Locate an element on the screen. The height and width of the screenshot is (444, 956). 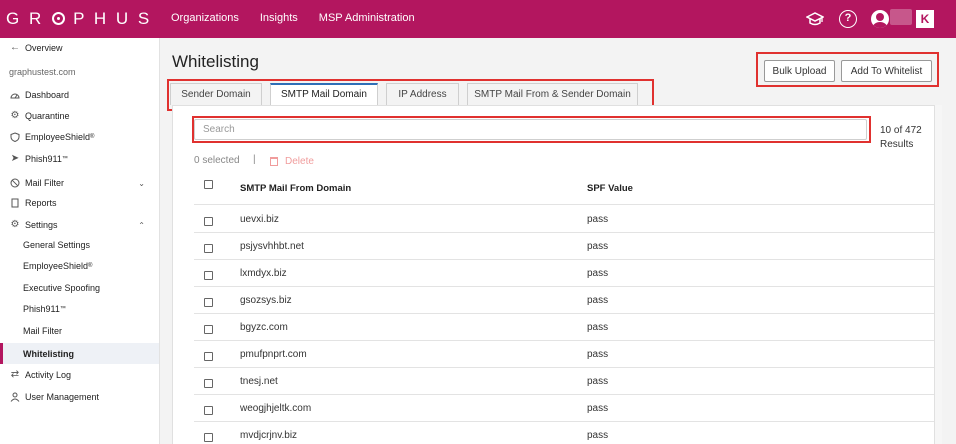
sidebar-item-label: Reports is located at coordinates (41, 203).